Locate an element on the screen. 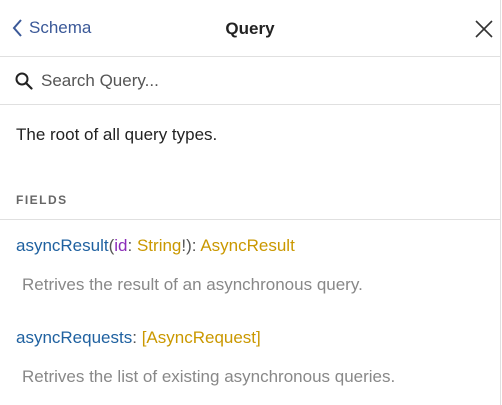 The image size is (502, 405). field-name-link: asyncRequests is located at coordinates (74, 337).